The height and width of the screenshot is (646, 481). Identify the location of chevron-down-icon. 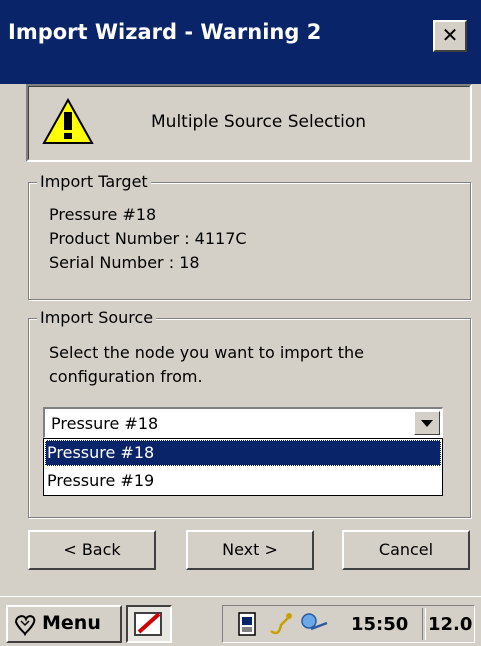
(427, 423).